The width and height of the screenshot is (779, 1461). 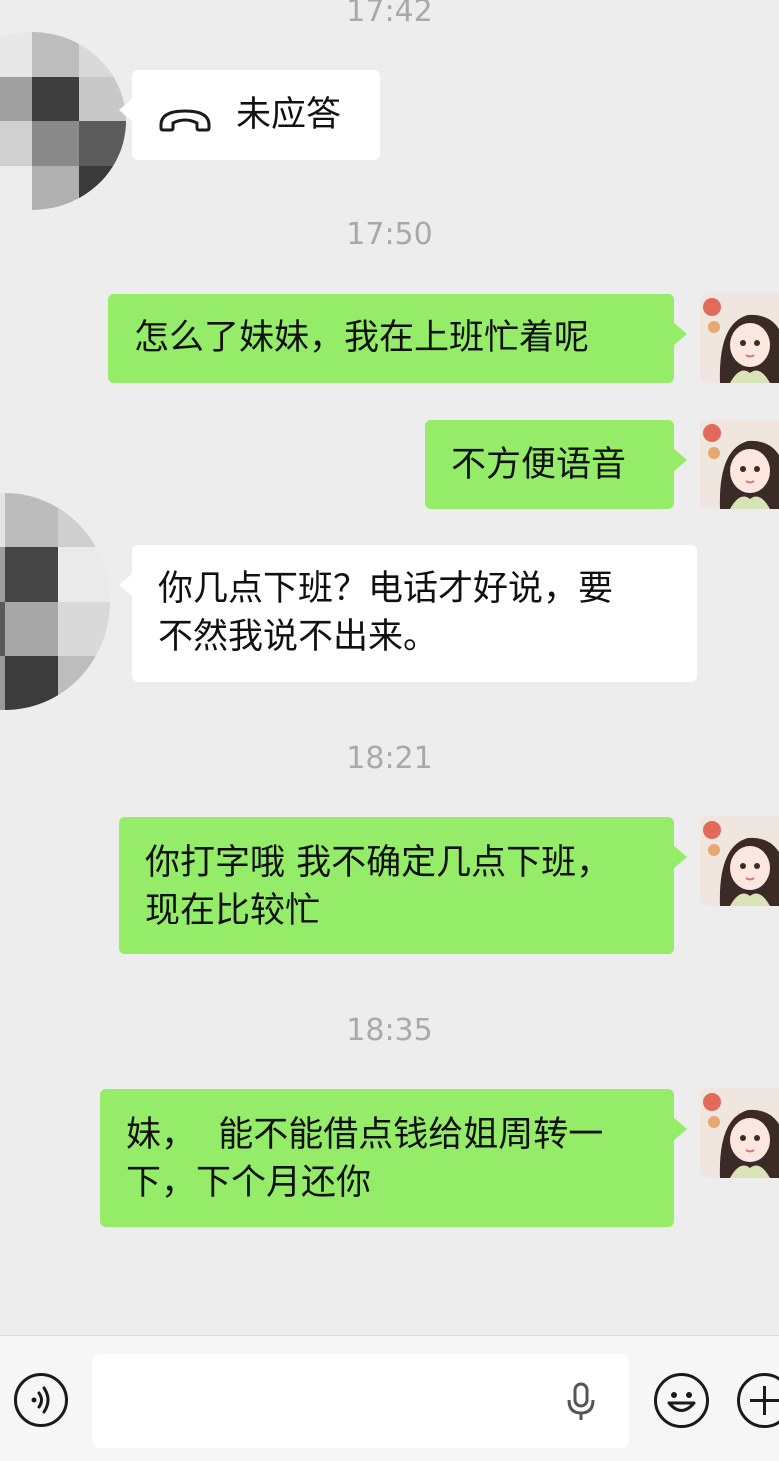 What do you see at coordinates (298, 637) in the screenshot?
I see `message-text-line: 不然我说不出来。` at bounding box center [298, 637].